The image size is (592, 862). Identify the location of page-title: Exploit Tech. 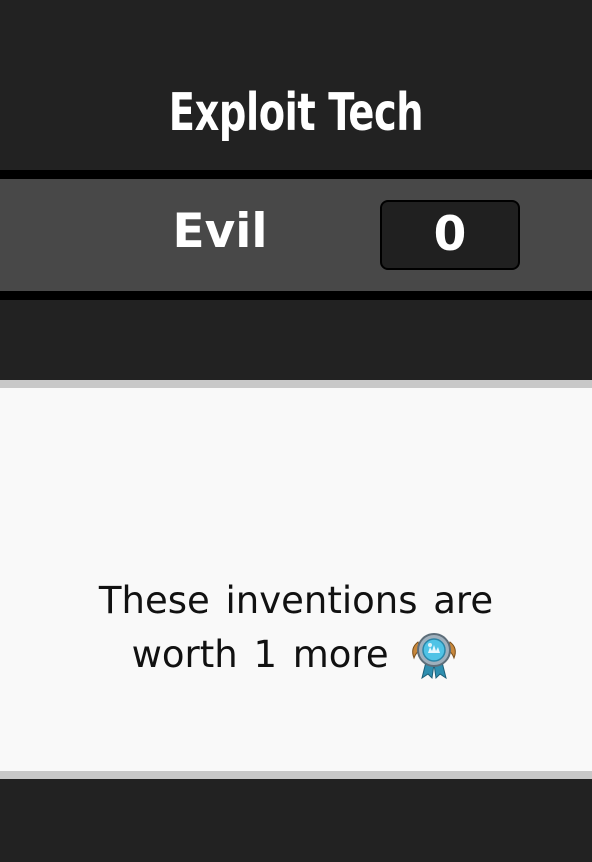
(296, 113).